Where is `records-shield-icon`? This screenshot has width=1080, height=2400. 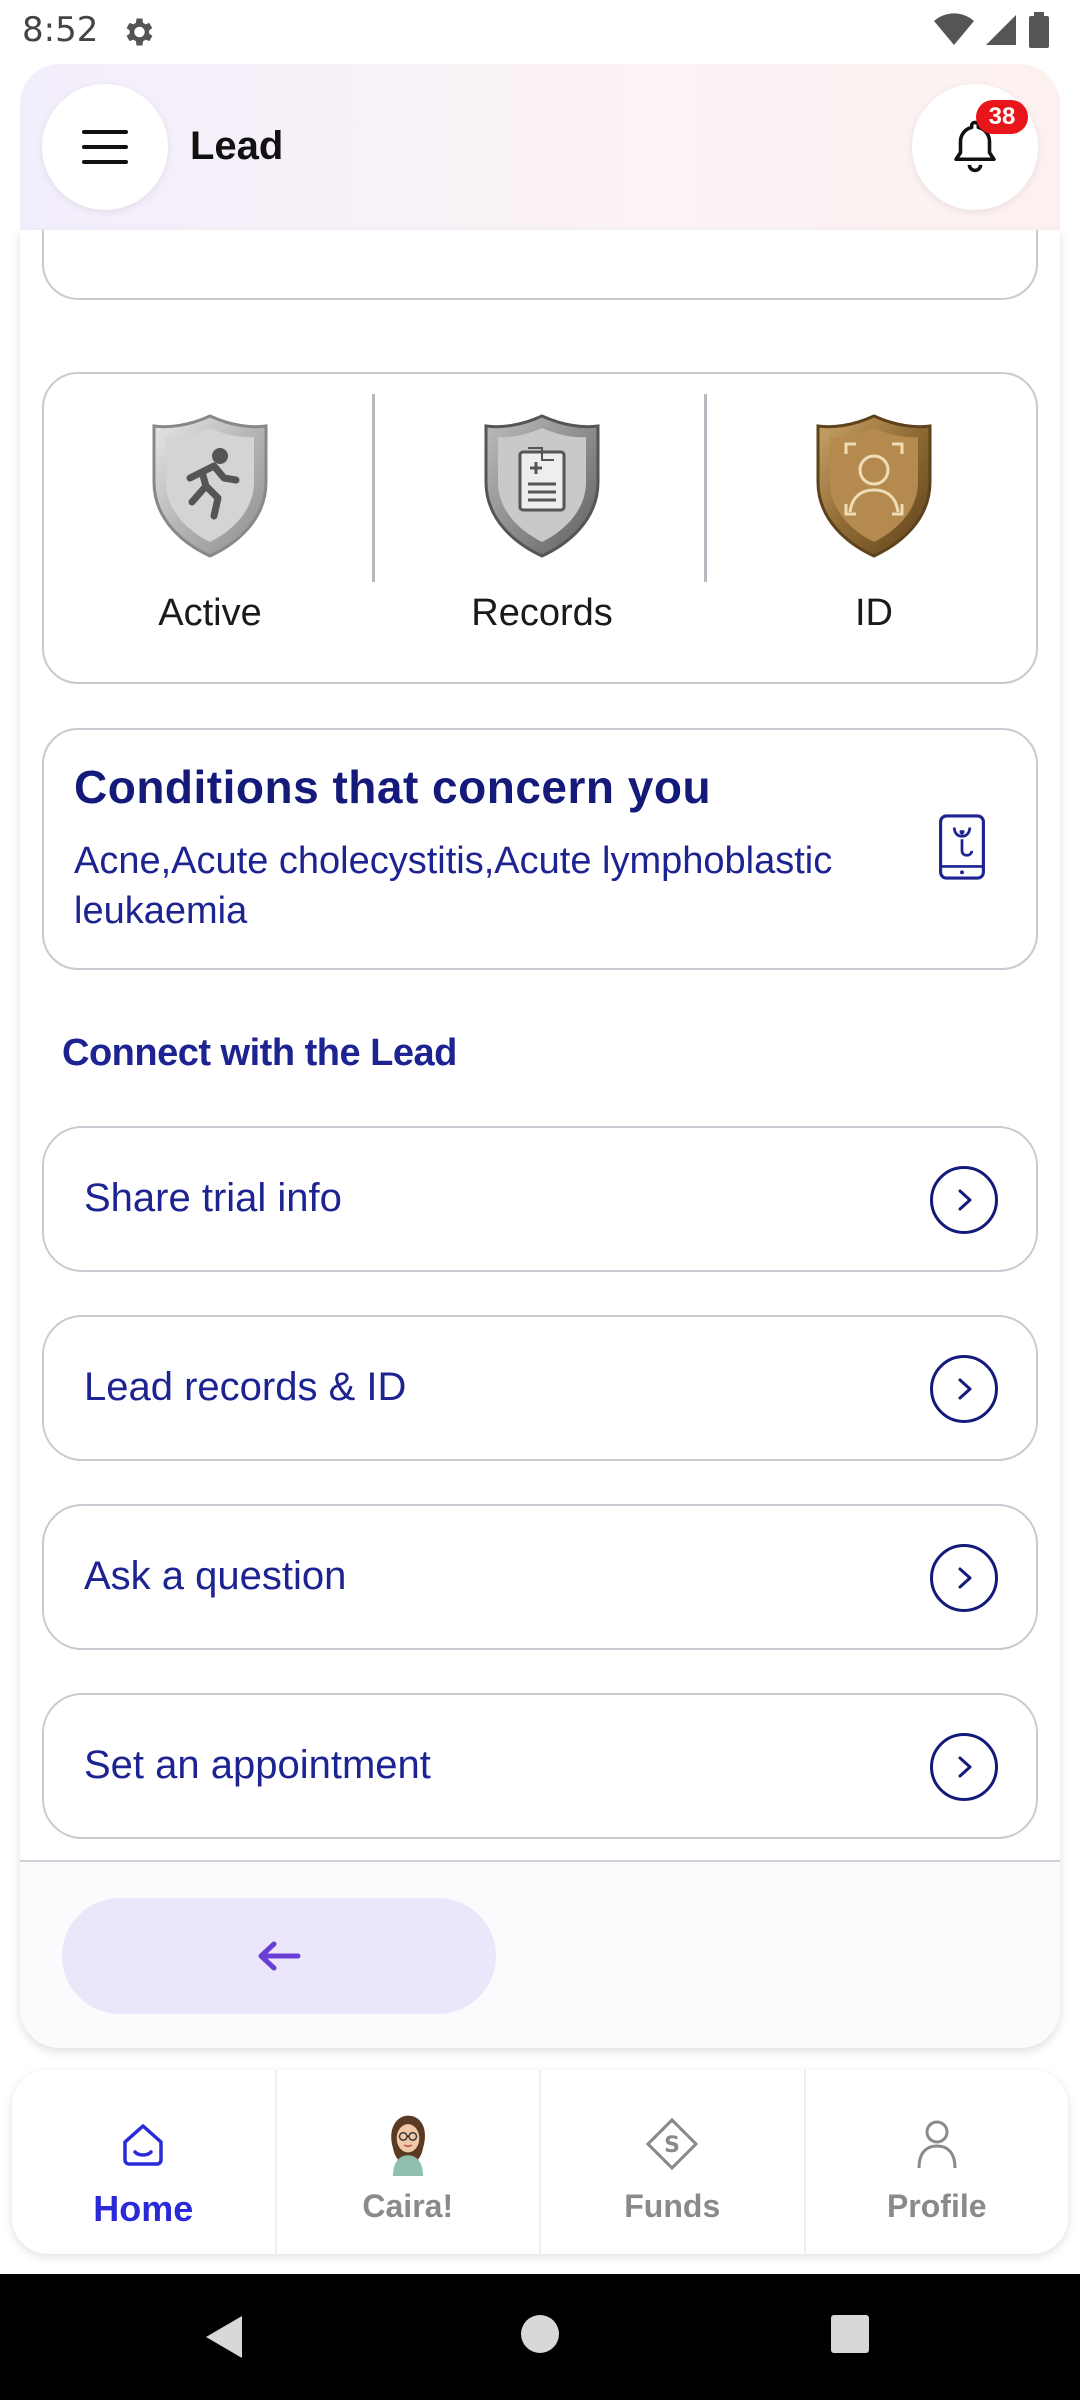
records-shield-icon is located at coordinates (542, 486).